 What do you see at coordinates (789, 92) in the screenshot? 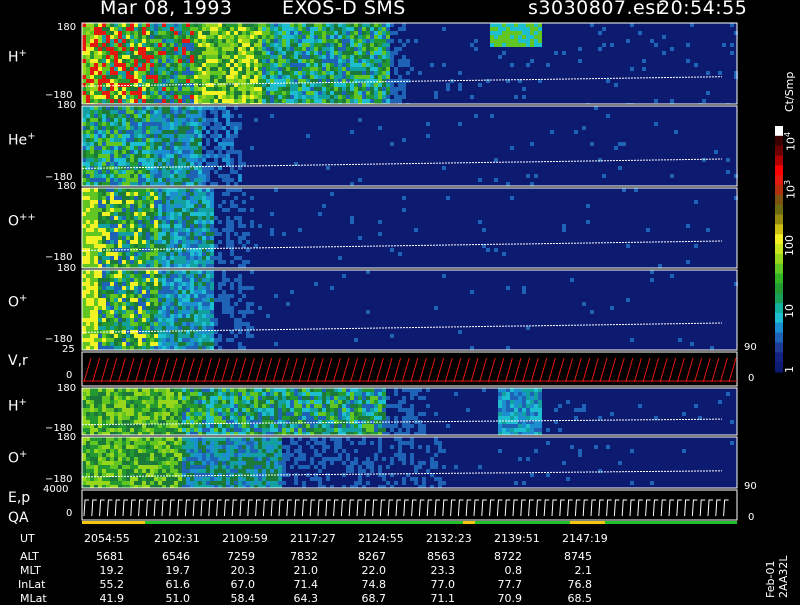
I see `colorbar-unit: Ct/Smp` at bounding box center [789, 92].